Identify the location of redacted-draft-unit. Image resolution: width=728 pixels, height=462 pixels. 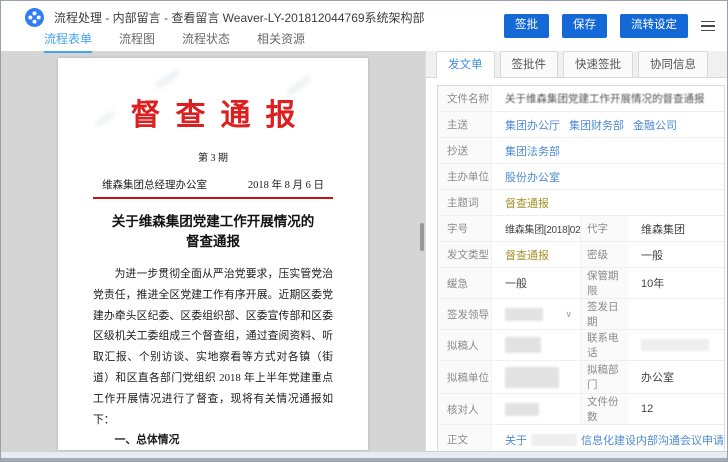
(532, 377).